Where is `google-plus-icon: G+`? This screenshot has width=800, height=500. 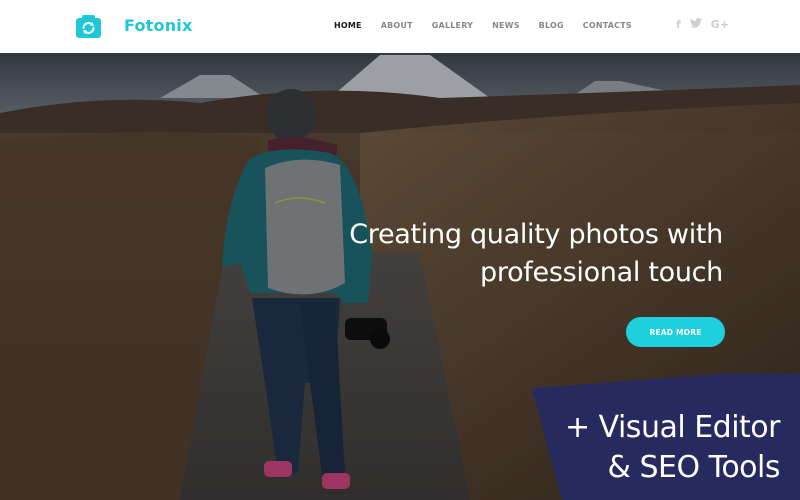
google-plus-icon: G+ is located at coordinates (720, 24).